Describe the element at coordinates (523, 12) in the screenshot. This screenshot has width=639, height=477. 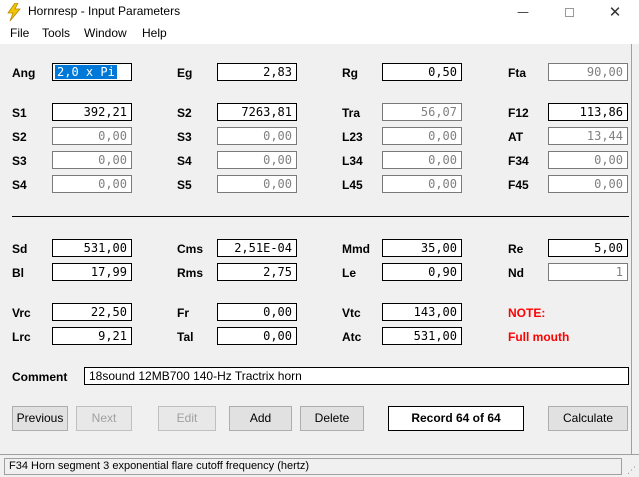
I see `minimize-button: —` at that location.